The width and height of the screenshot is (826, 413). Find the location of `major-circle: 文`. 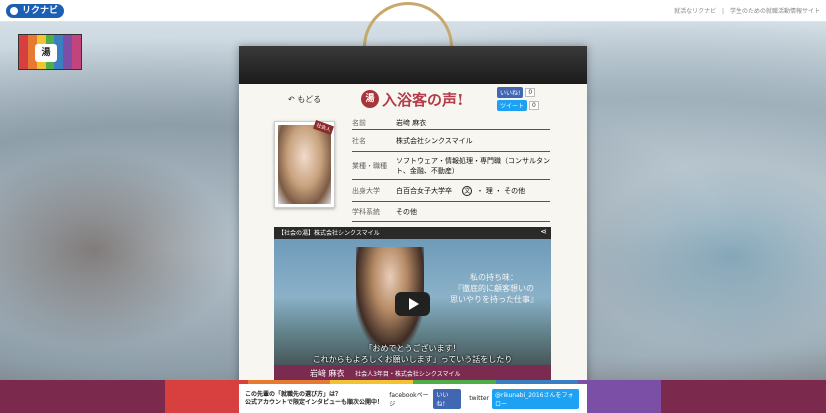

major-circle: 文 is located at coordinates (467, 190).